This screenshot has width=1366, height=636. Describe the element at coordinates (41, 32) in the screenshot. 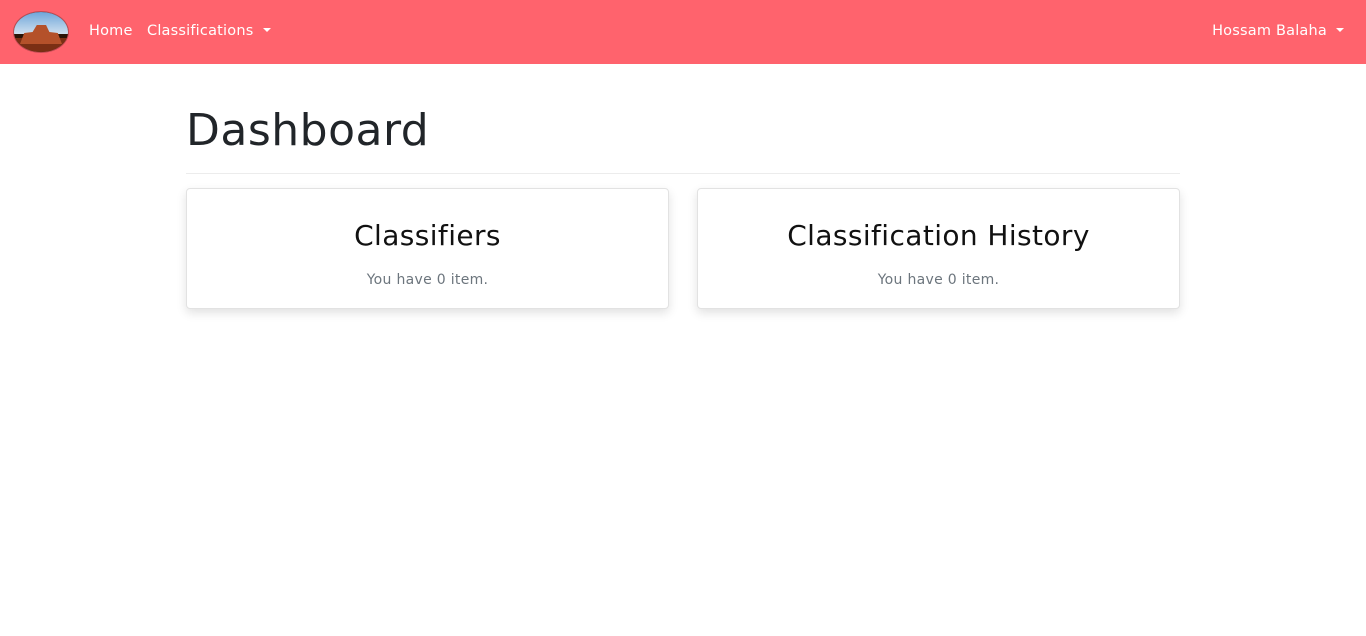

I see `brand-logo` at that location.